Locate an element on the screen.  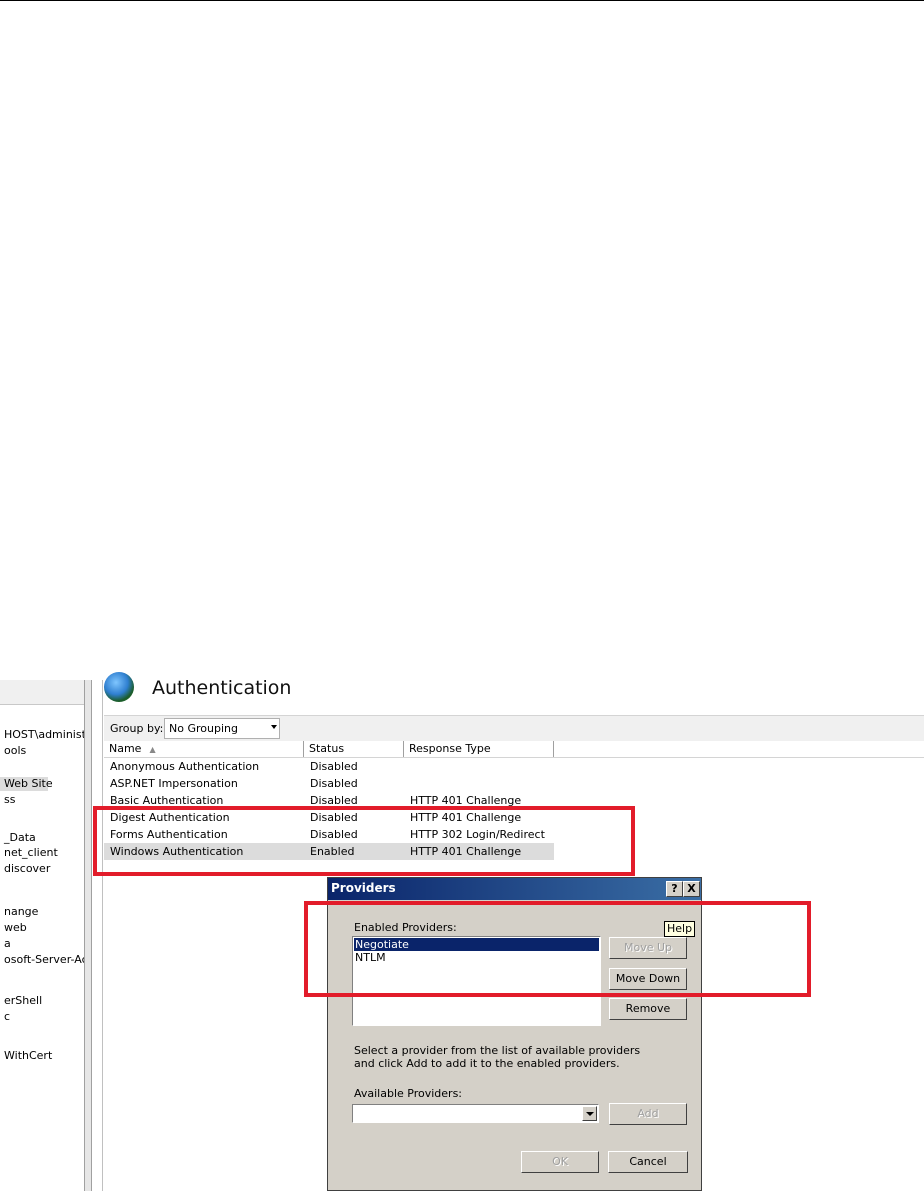
column-header-name: Name ▲ is located at coordinates (204, 749).